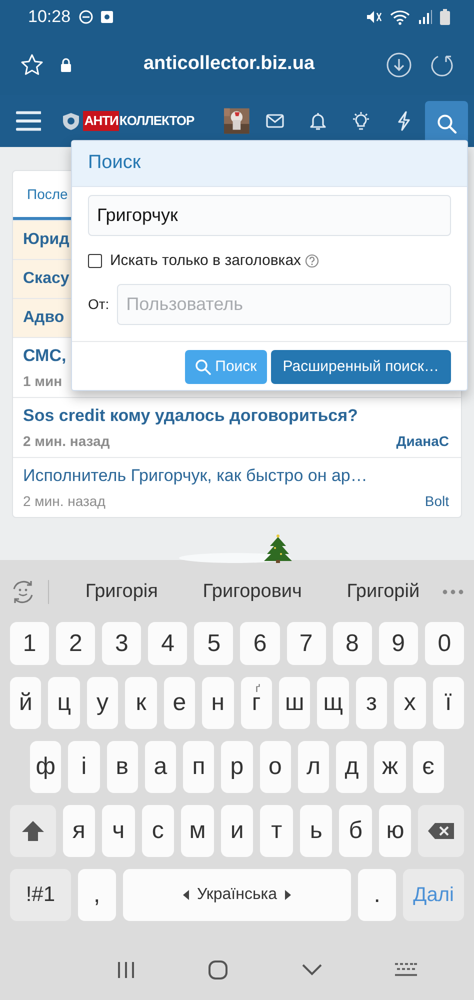  What do you see at coordinates (99, 304) in the screenshot?
I see `from-label: От:` at bounding box center [99, 304].